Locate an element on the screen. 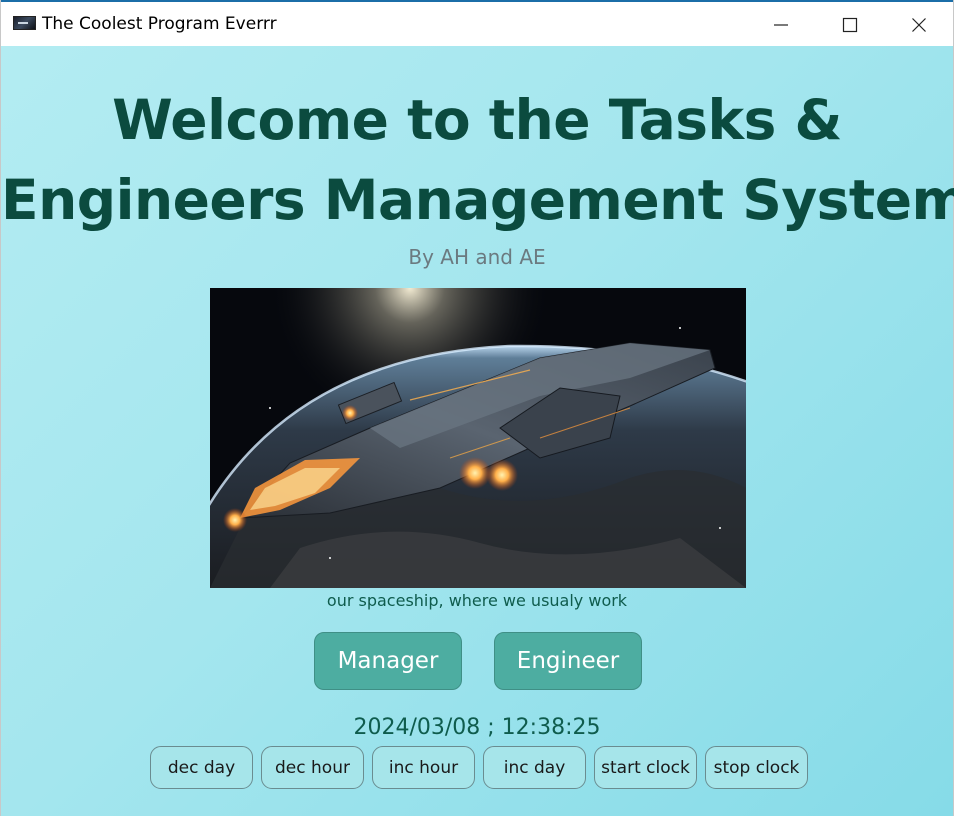  maximize-button is located at coordinates (850, 25).